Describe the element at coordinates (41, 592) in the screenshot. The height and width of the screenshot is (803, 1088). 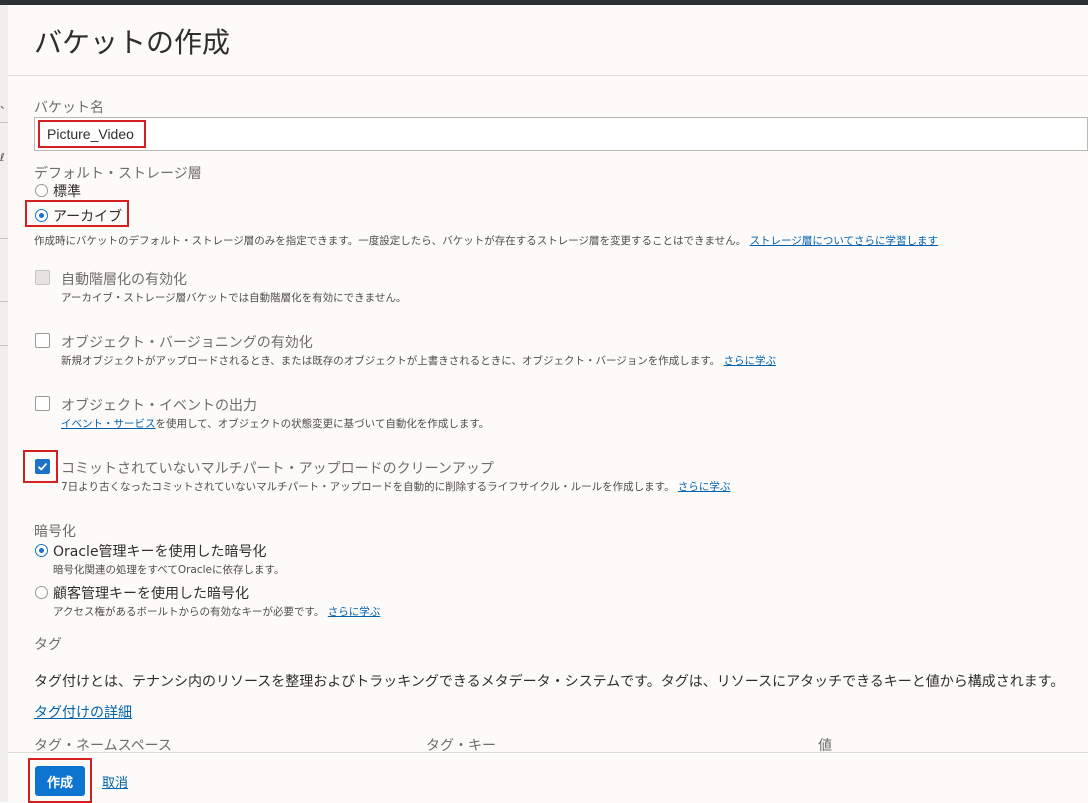
I see `customer-key-radio` at that location.